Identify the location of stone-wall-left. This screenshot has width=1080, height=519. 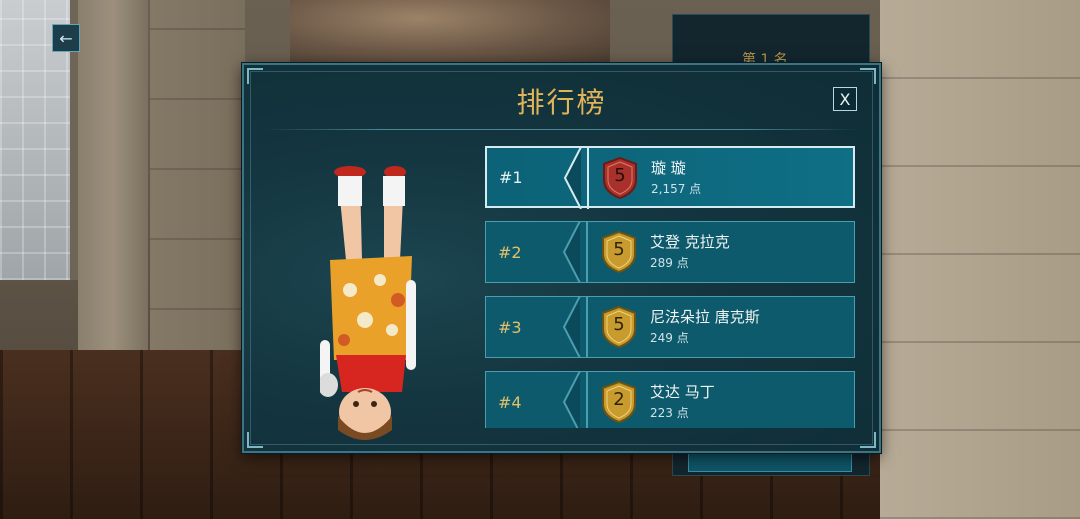
(197, 190).